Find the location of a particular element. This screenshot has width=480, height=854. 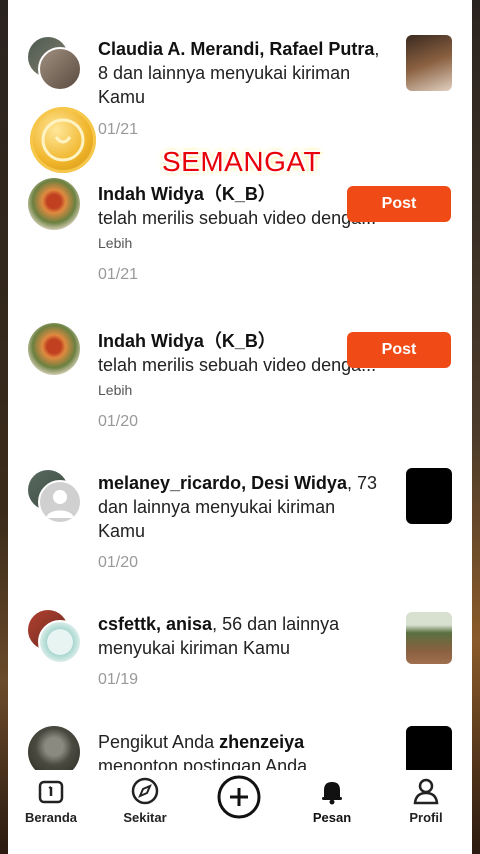

nav-profile: Profil is located at coordinates (426, 805).